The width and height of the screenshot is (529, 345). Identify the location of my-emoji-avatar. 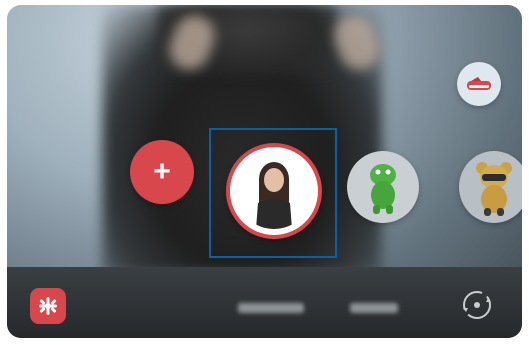
(274, 191).